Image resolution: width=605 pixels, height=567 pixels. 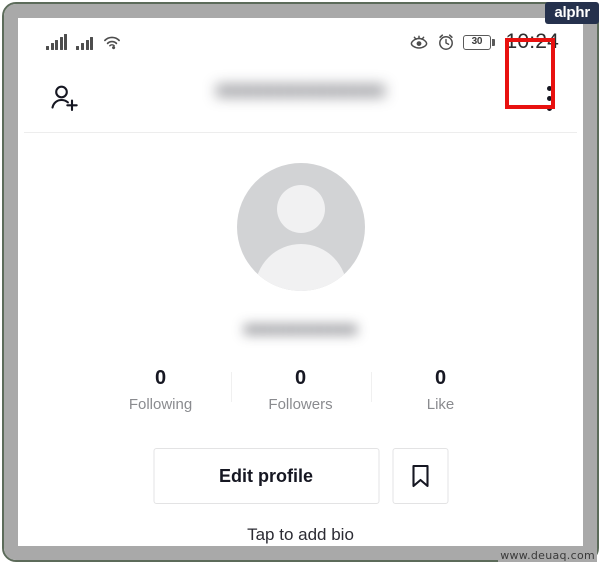 I want to click on app-bar: xxxxxxxxxxxxxxxx, so click(x=300, y=97).